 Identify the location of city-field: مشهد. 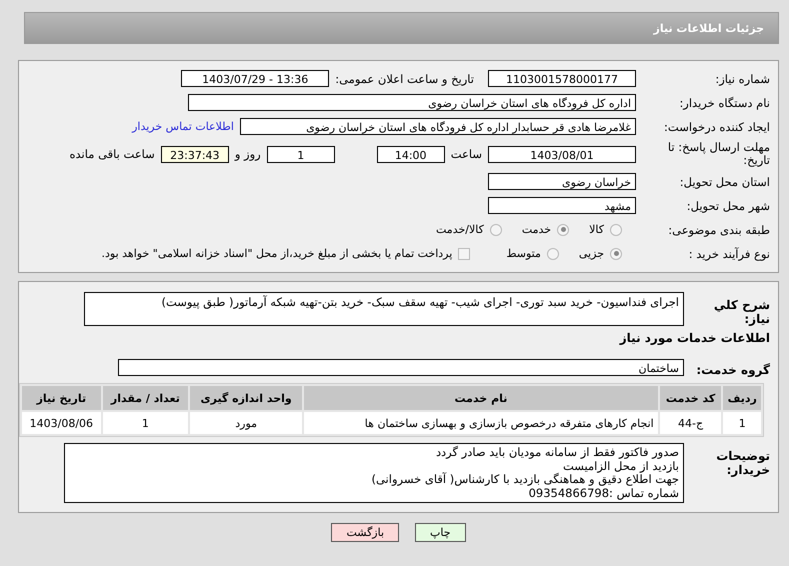
(562, 205).